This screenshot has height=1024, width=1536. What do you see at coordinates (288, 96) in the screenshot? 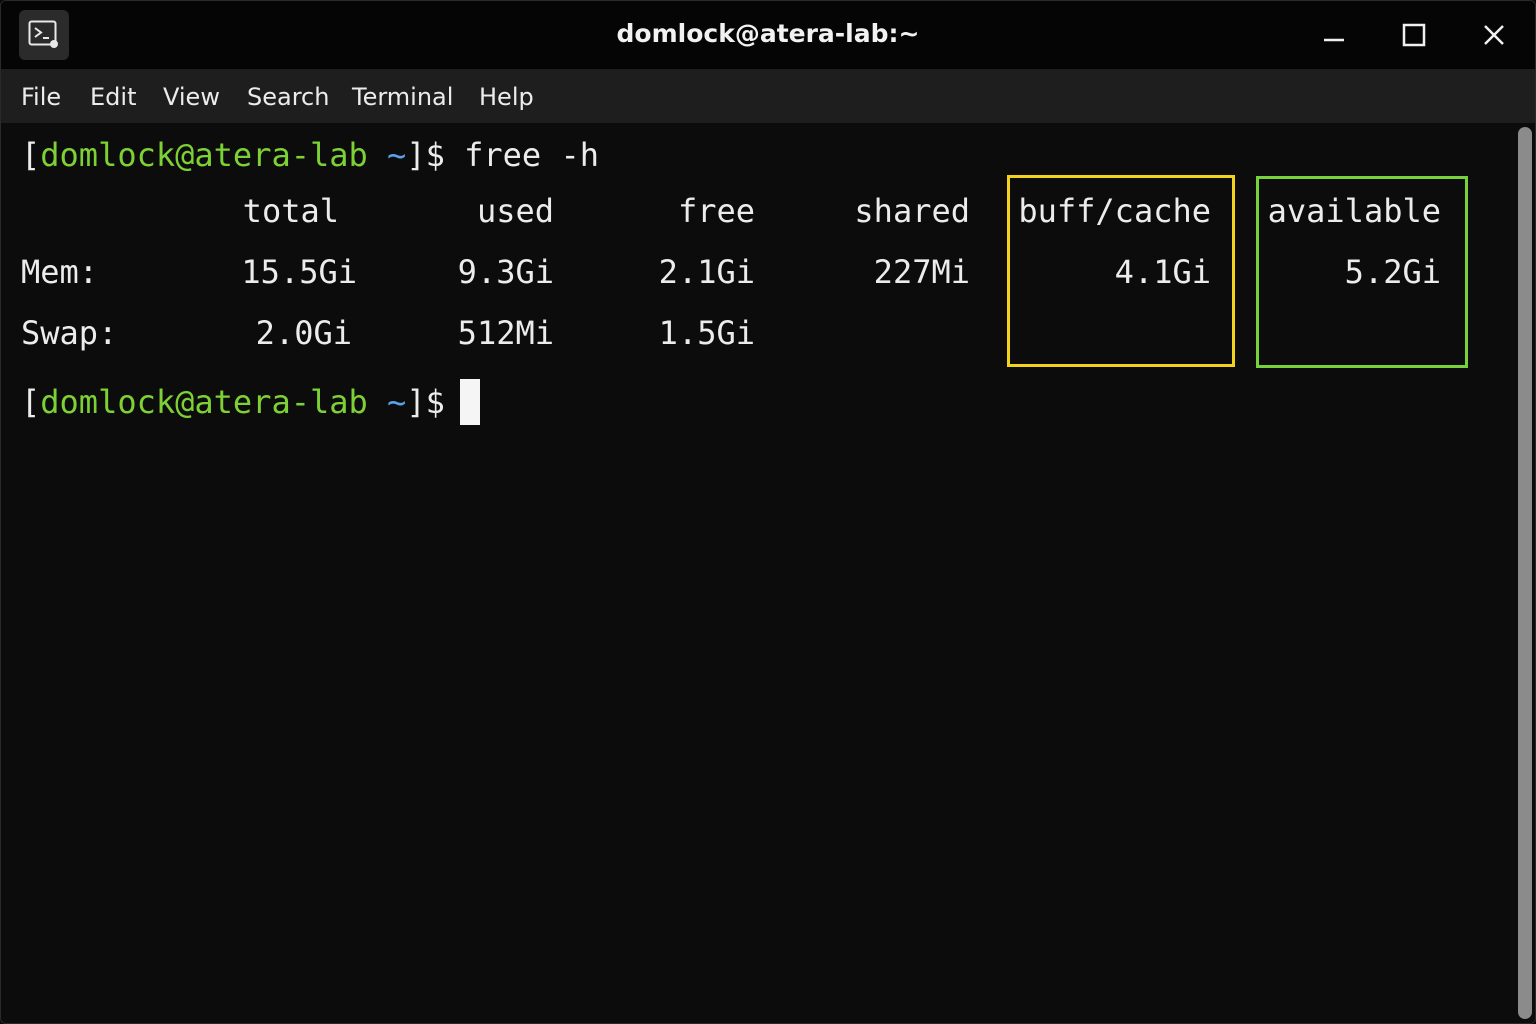
I see `menu-search: Search` at bounding box center [288, 96].